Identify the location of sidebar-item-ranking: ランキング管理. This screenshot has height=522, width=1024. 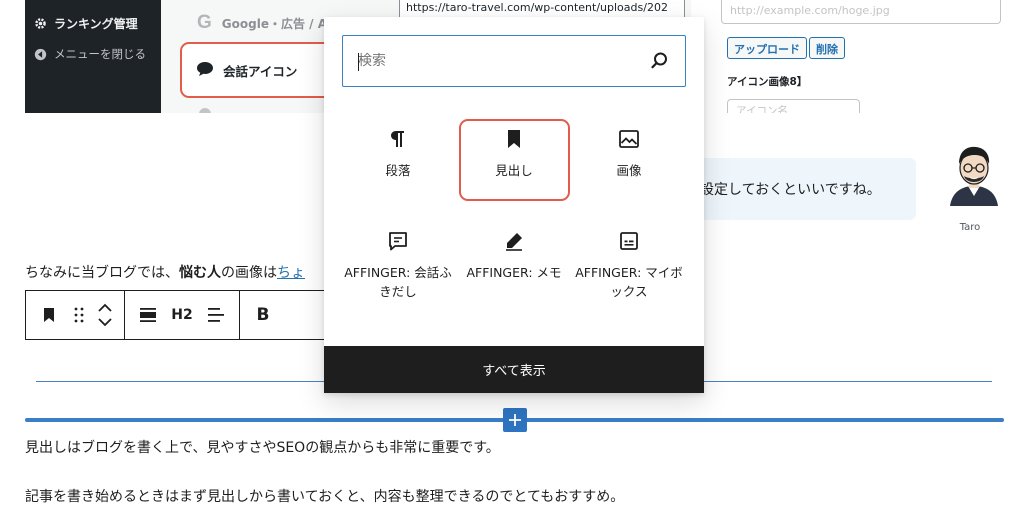
(85, 23).